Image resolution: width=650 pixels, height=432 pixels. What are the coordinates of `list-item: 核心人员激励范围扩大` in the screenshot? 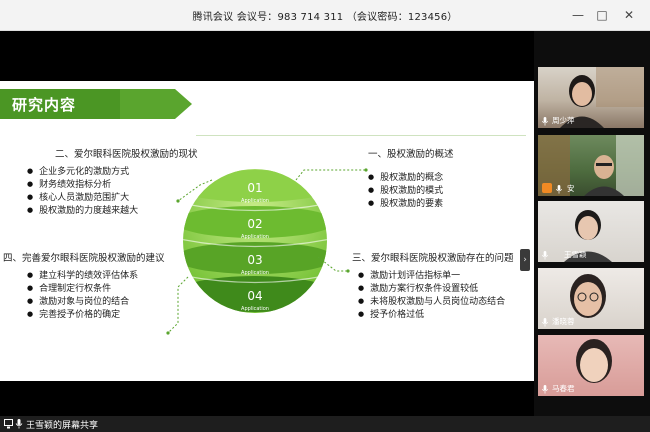 It's located at (82, 198).